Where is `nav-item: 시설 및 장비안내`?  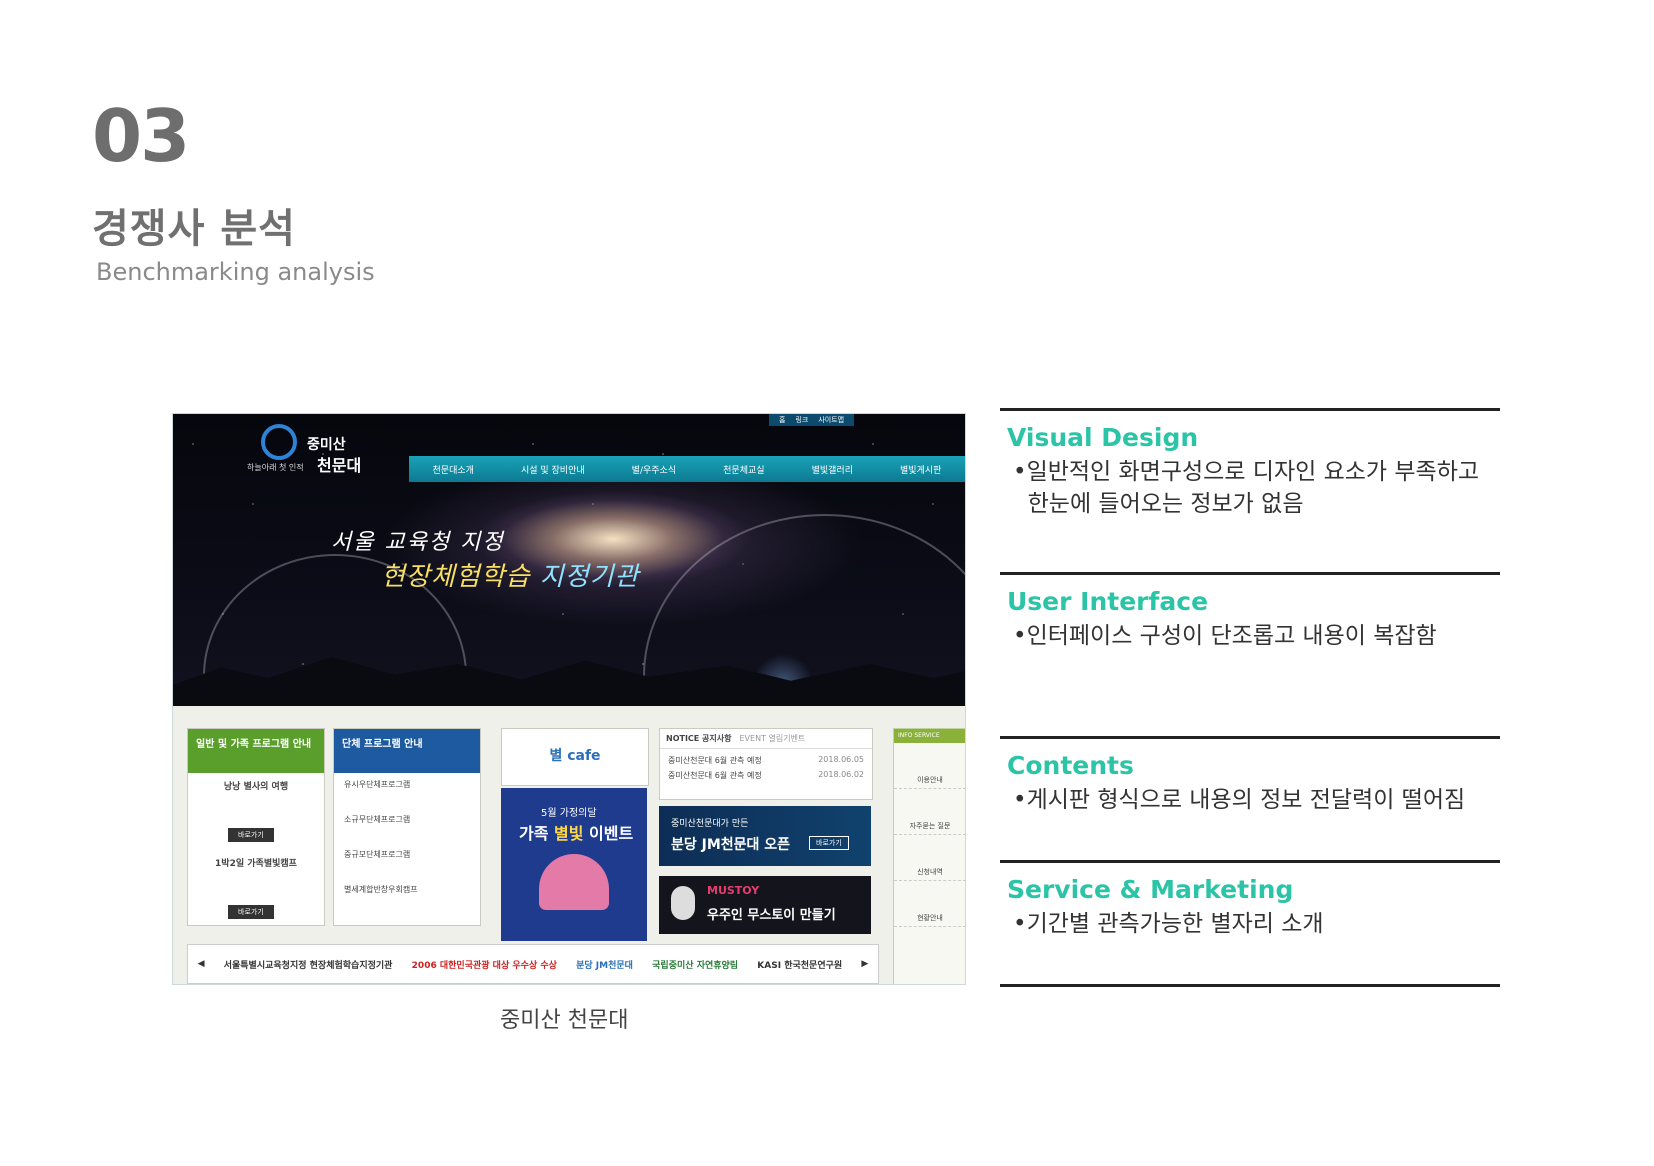 nav-item: 시설 및 장비안내 is located at coordinates (553, 469).